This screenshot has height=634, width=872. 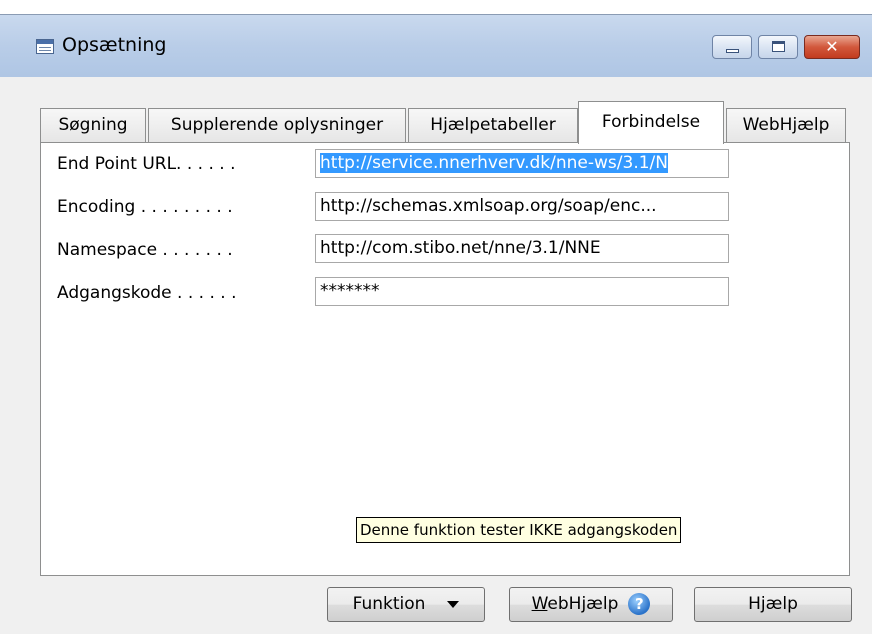 I want to click on namespace-label: Namespace . . . . . . ., so click(x=145, y=250).